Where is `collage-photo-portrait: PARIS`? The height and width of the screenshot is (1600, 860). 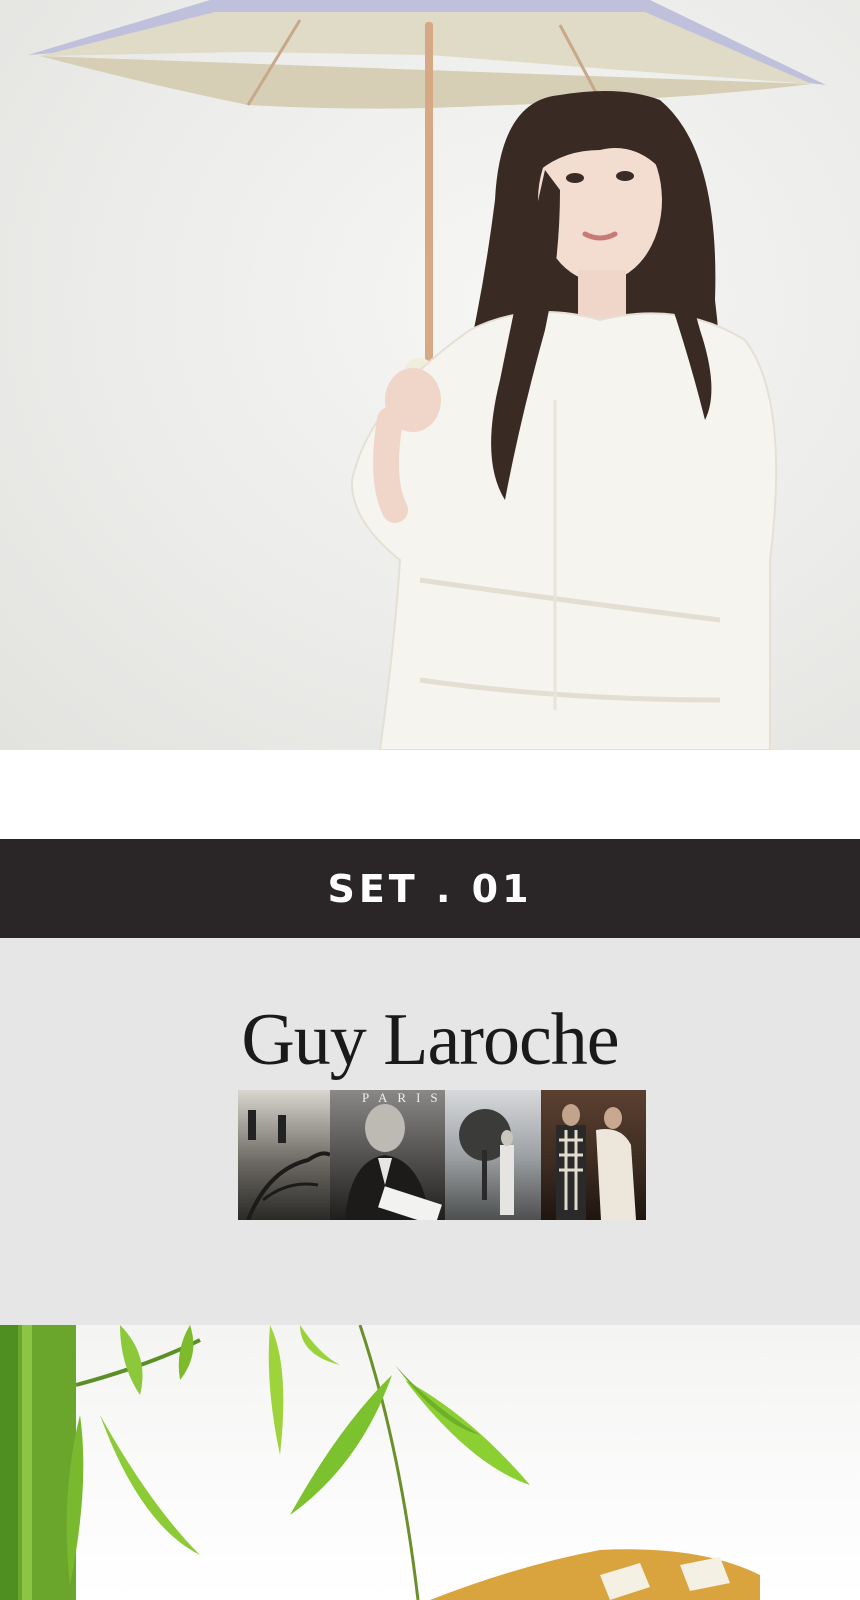 collage-photo-portrait: PARIS is located at coordinates (387, 1155).